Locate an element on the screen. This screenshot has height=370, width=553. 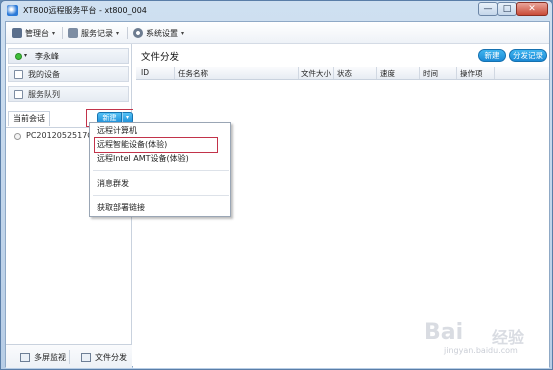
title-bar: XT800远程服务平台 - xt800_004 — □ ✕ is located at coordinates (276, 11).